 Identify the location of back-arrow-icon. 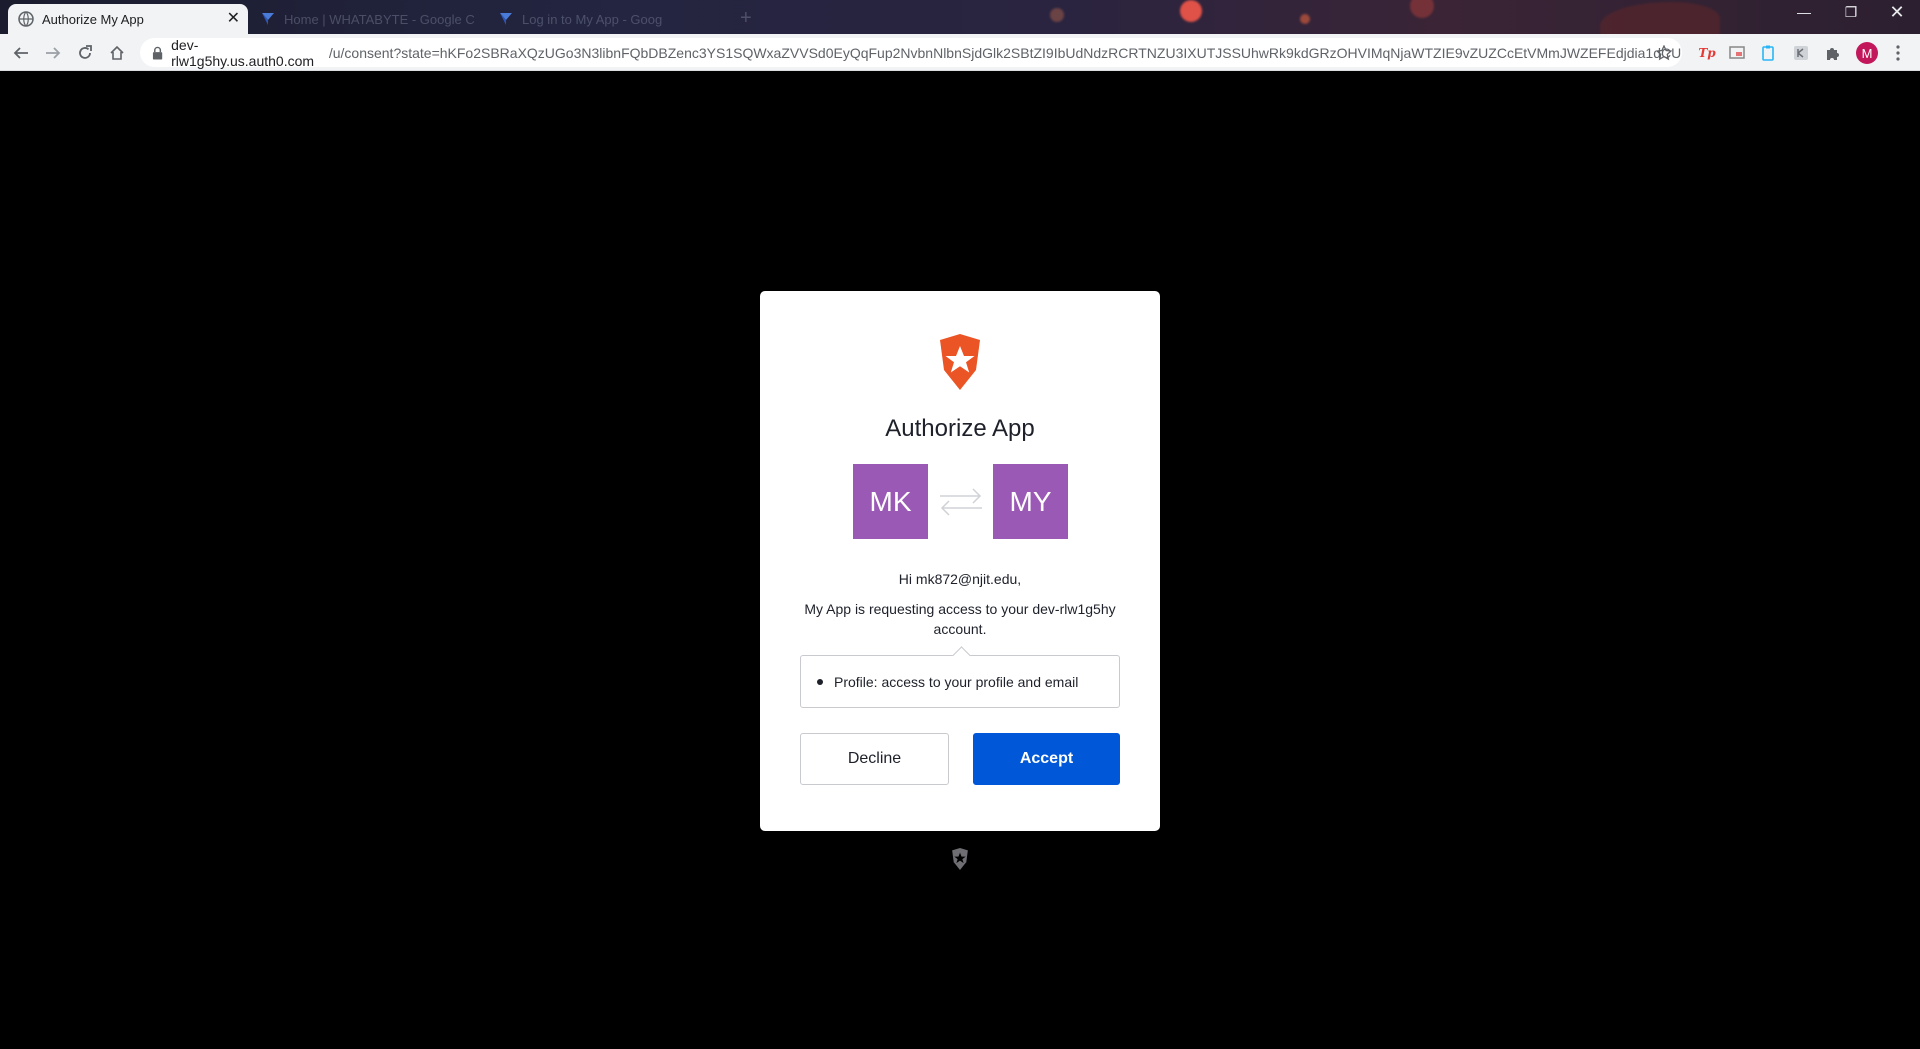
(20, 53).